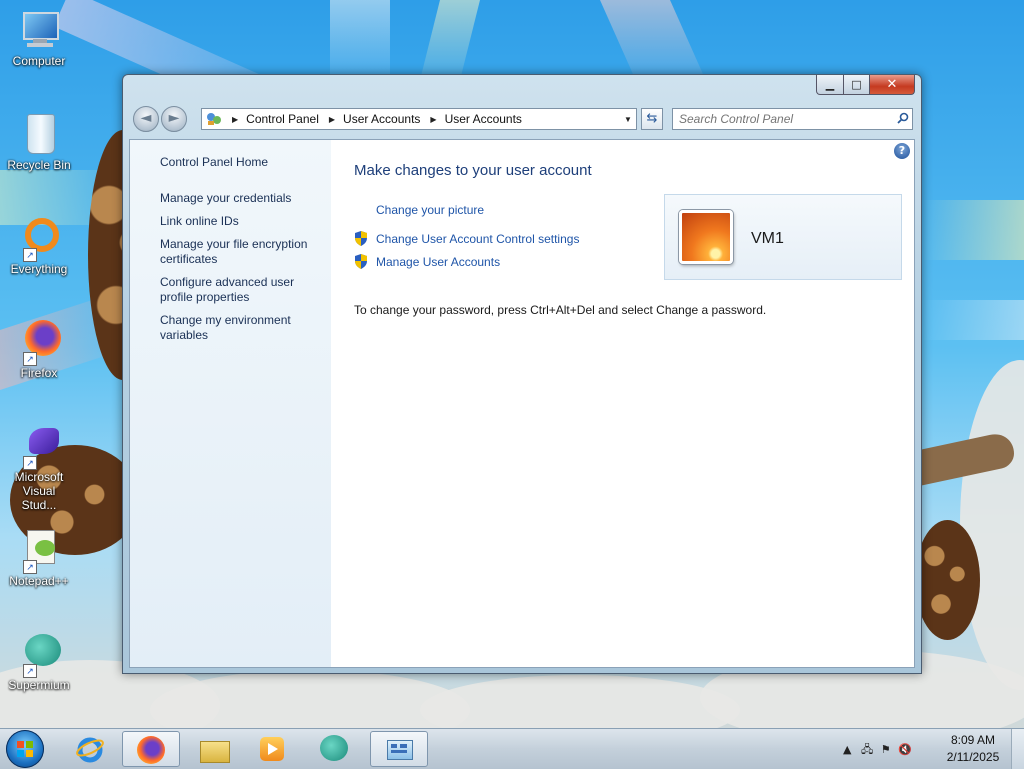  Describe the element at coordinates (39, 269) in the screenshot. I see `desktop-icon-label: Everything` at that location.